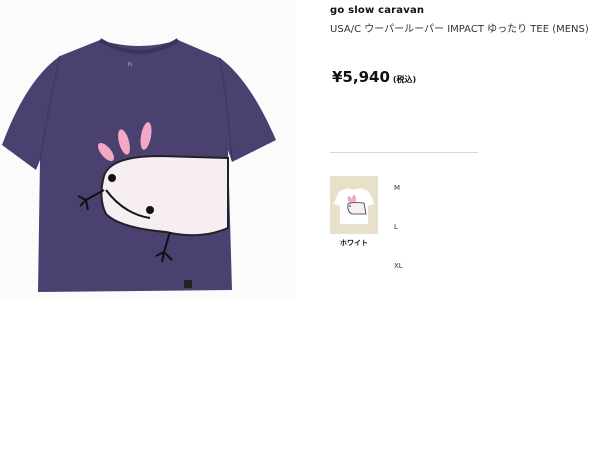  What do you see at coordinates (404, 152) in the screenshot?
I see `divider` at bounding box center [404, 152].